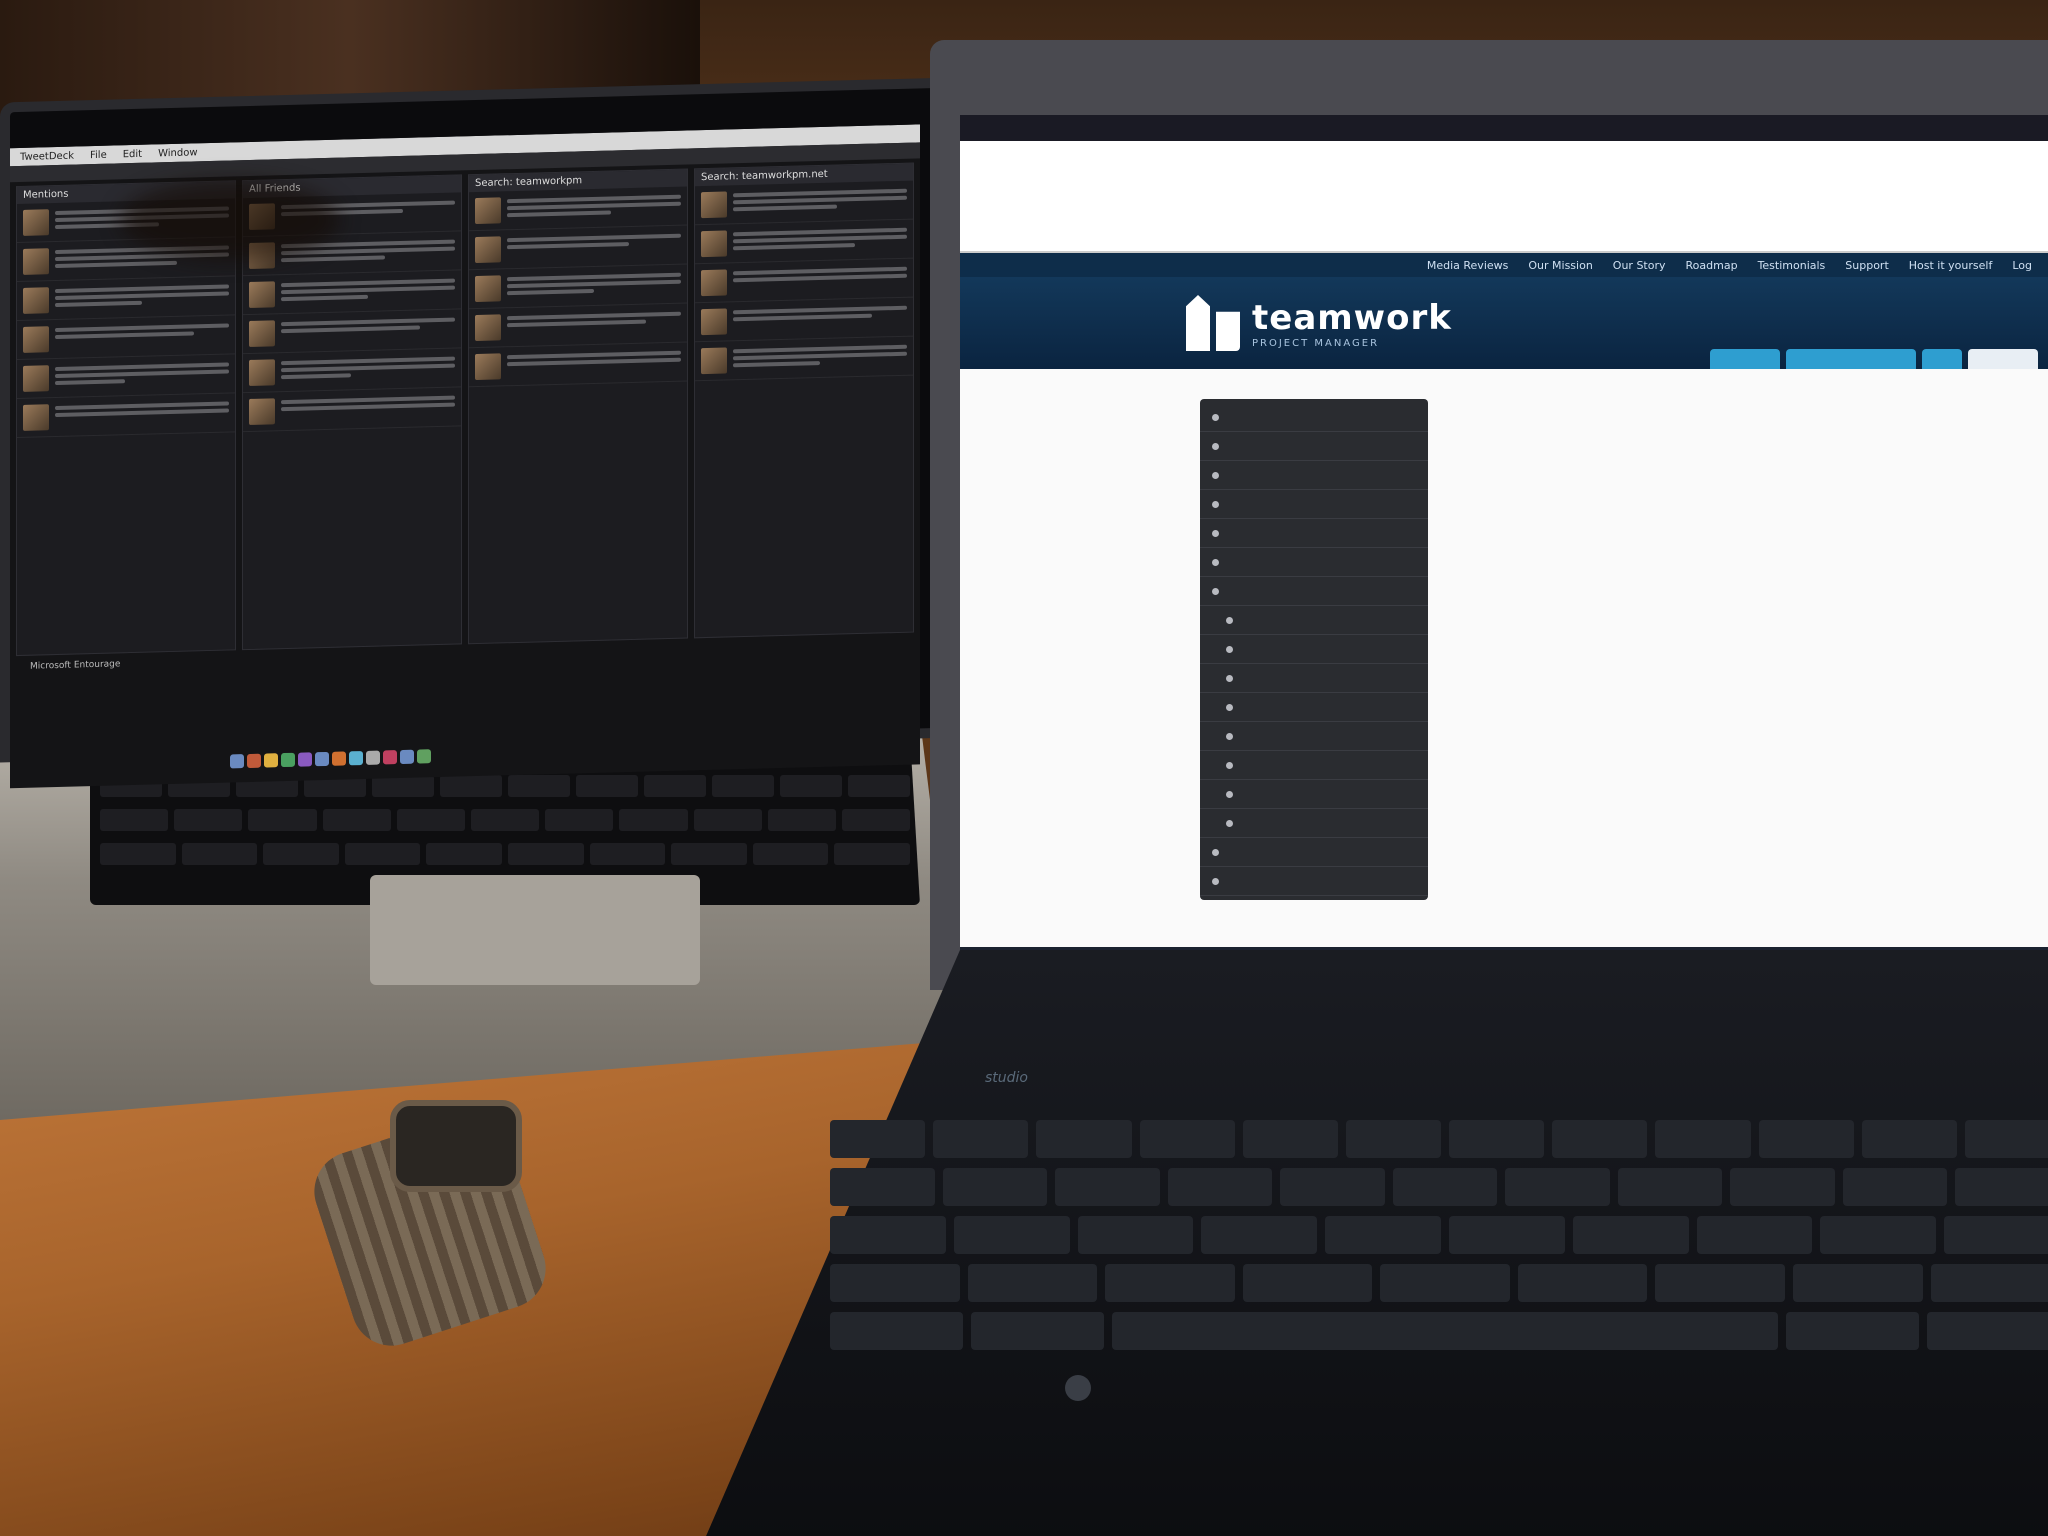  I want to click on nav-link-media-reviews: Media Reviews, so click(1468, 265).